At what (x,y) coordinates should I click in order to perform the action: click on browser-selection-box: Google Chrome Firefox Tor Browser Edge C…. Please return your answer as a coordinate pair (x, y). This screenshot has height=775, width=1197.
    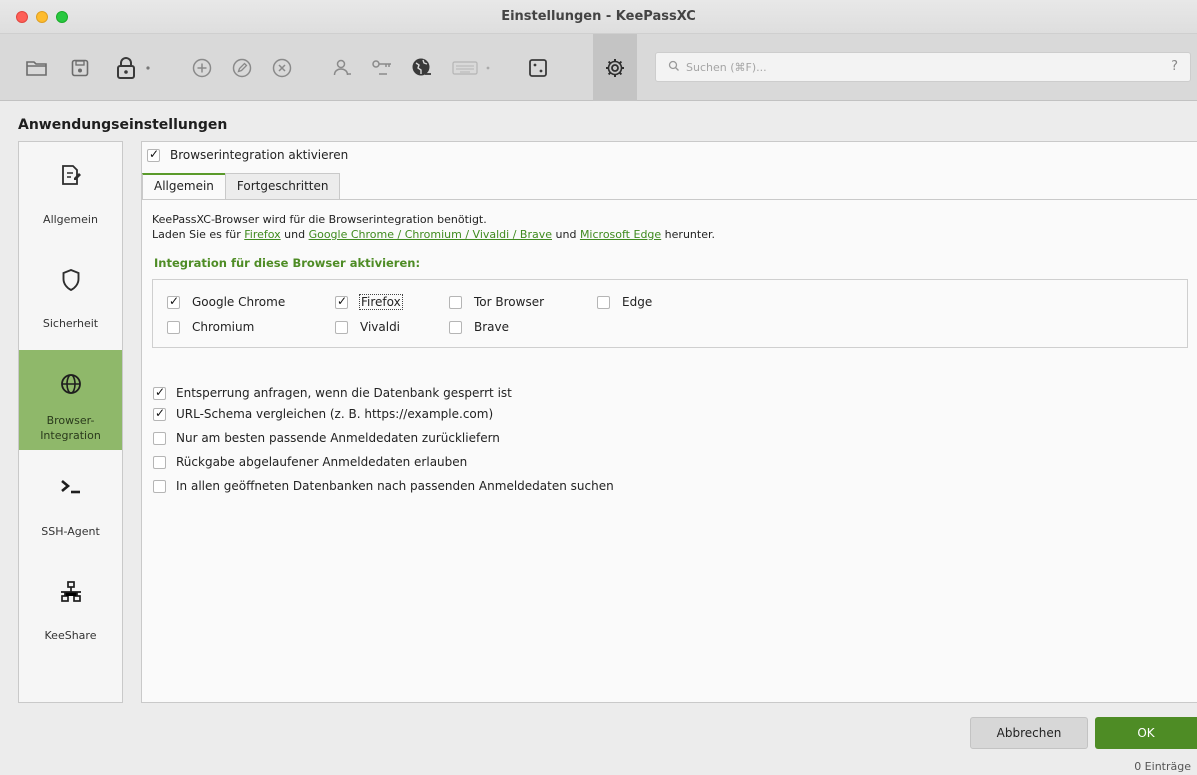
    Looking at the image, I should click on (670, 313).